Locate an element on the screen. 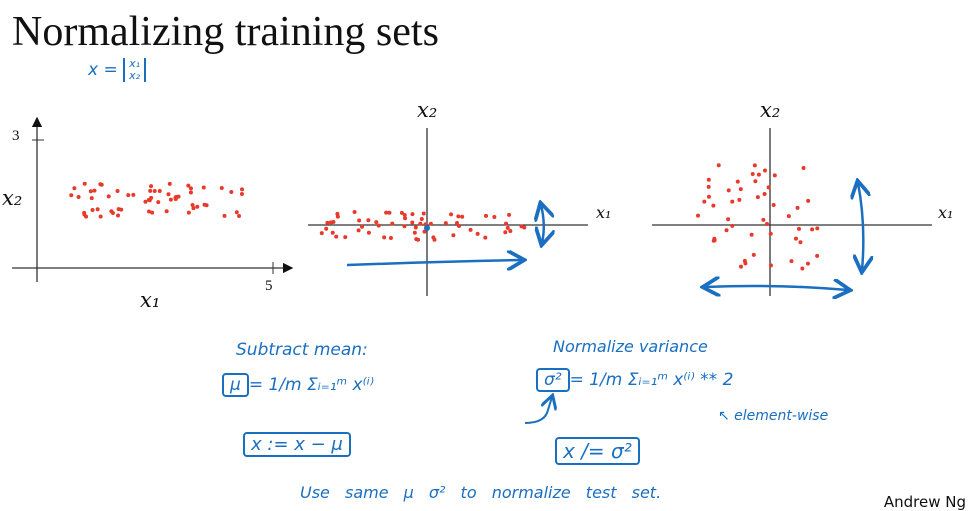 Image resolution: width=968 pixels, height=511 pixels. subtract-mean-heading: Subtract mean: is located at coordinates (302, 350).